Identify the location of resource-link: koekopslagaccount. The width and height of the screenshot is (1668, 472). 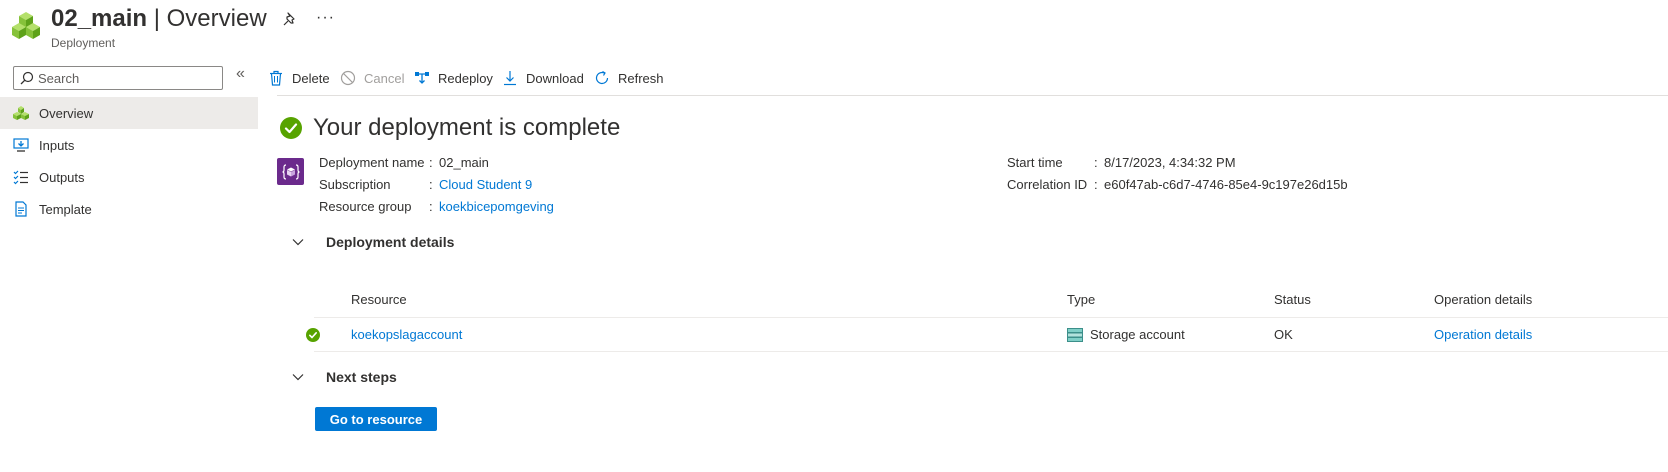
(406, 334).